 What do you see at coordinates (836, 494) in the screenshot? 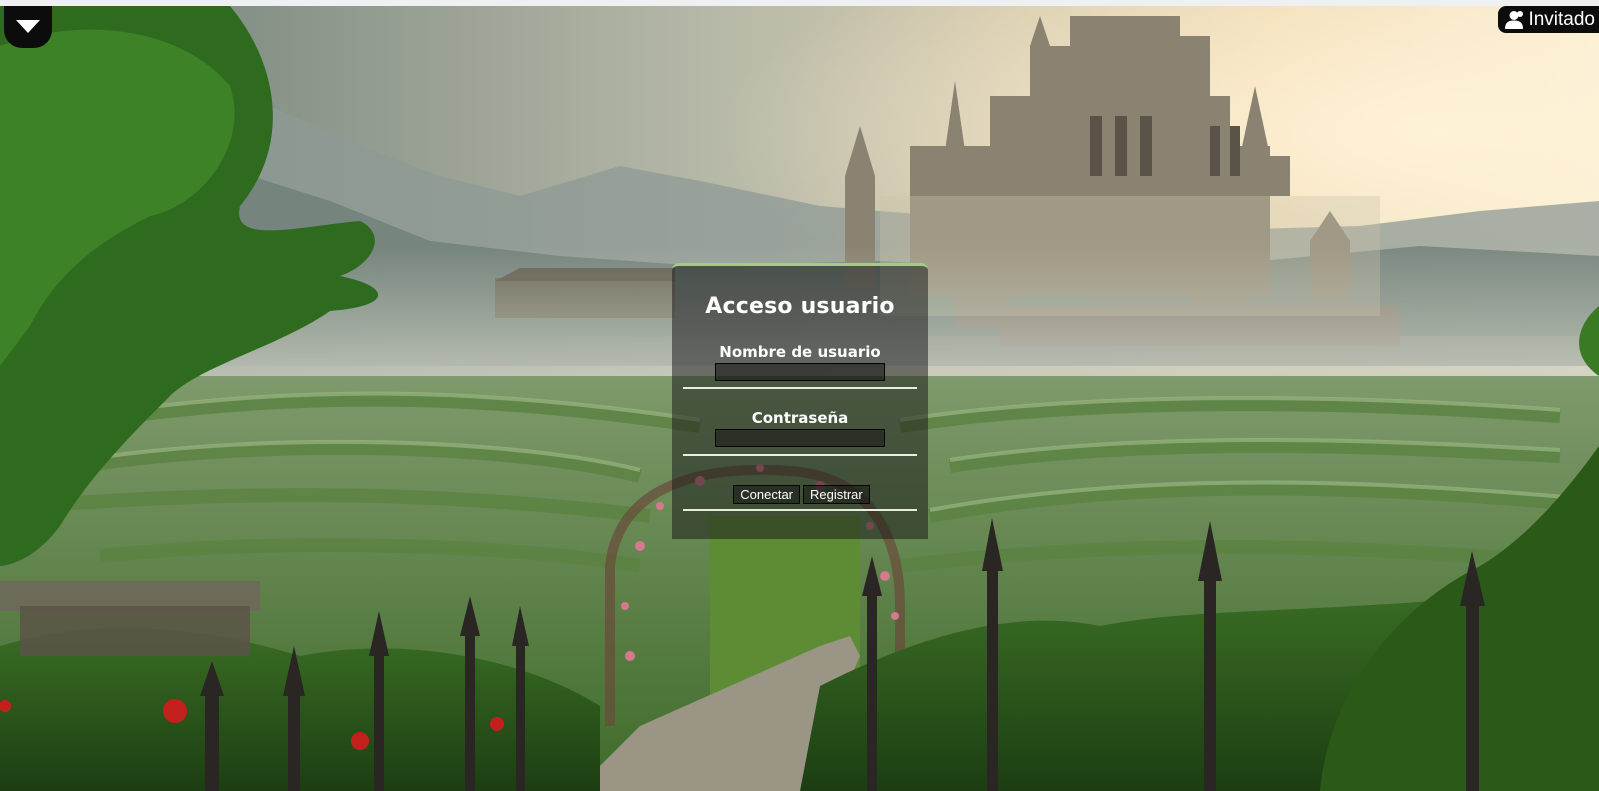
I see `register-button: Registrar` at bounding box center [836, 494].